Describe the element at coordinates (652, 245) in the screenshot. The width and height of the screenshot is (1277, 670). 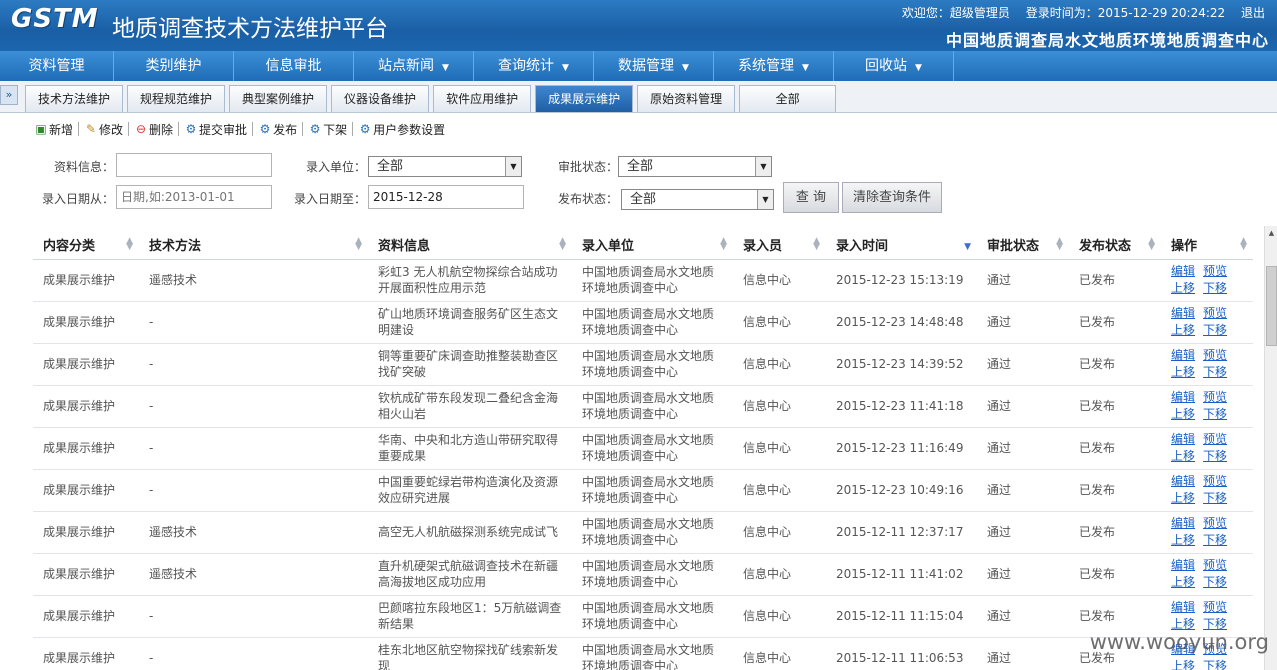
I see `column-header: 录入单位 ▲ ▼` at that location.